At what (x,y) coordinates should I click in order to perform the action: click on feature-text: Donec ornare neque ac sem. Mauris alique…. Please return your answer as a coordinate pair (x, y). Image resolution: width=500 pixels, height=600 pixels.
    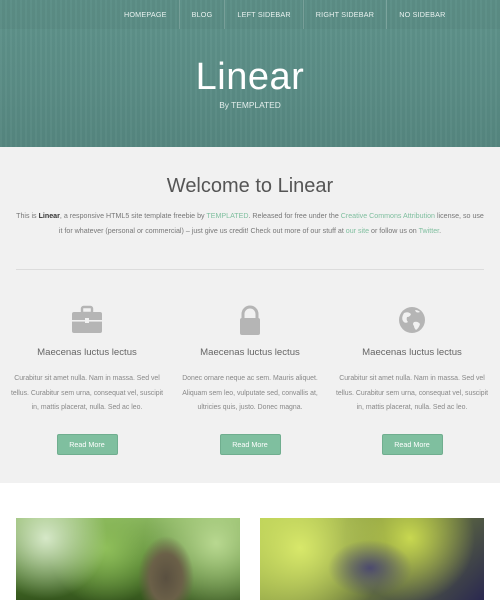
    Looking at the image, I should click on (250, 393).